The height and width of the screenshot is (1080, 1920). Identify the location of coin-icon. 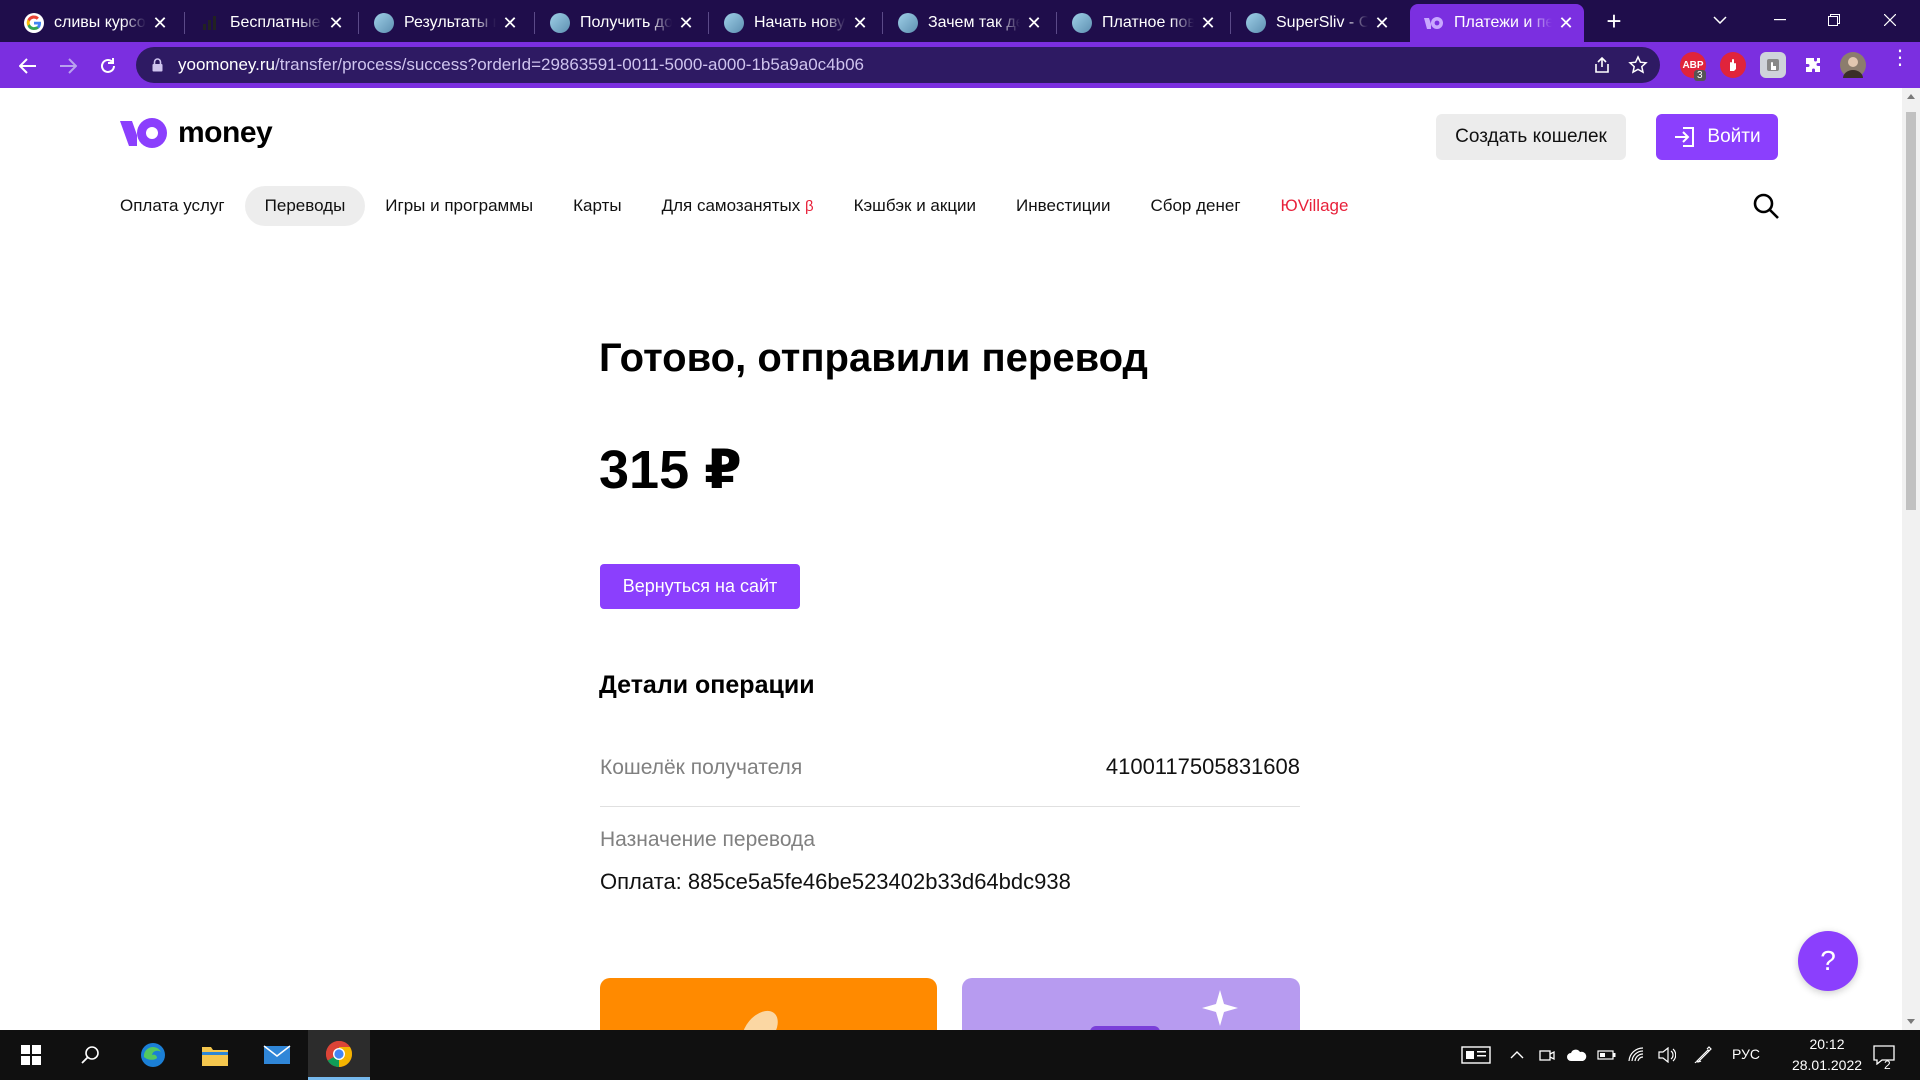
(760, 1020).